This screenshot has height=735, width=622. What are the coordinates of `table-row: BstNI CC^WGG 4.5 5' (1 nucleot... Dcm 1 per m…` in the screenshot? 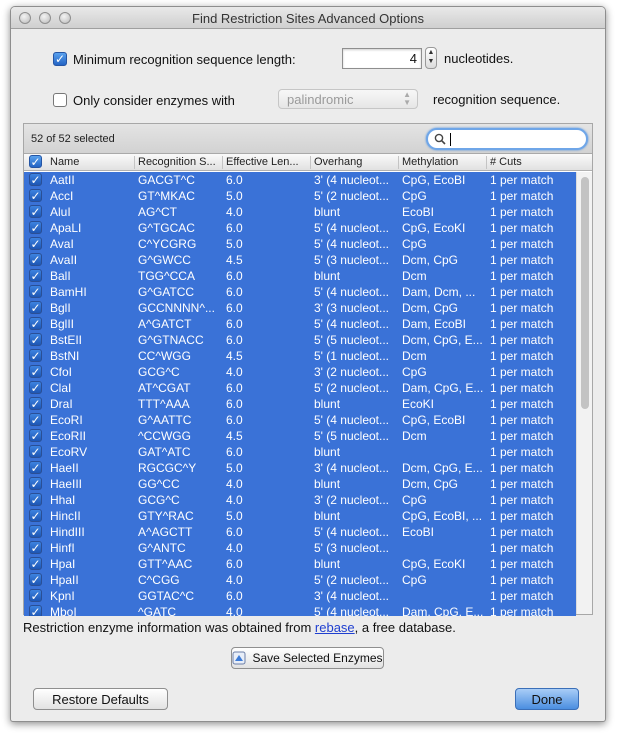 It's located at (300, 356).